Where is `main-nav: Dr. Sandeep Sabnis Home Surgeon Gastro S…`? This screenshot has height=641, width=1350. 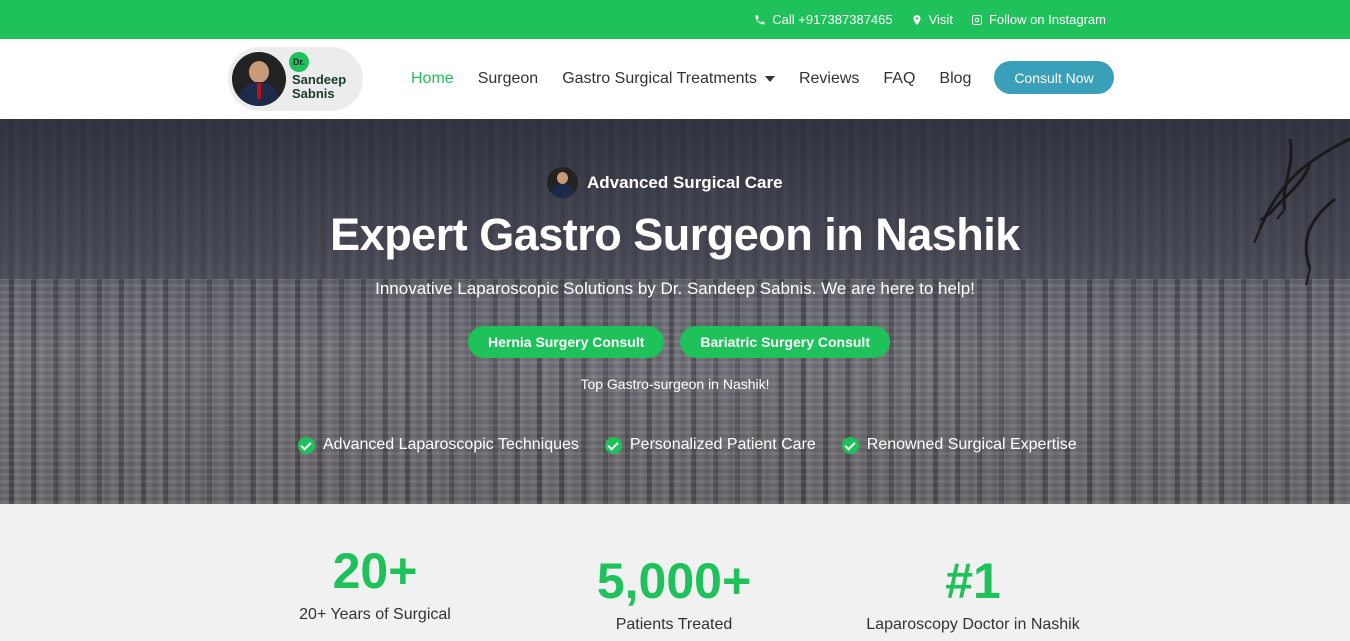
main-nav: Dr. Sandeep Sabnis Home Surgeon Gastro S… is located at coordinates (675, 79).